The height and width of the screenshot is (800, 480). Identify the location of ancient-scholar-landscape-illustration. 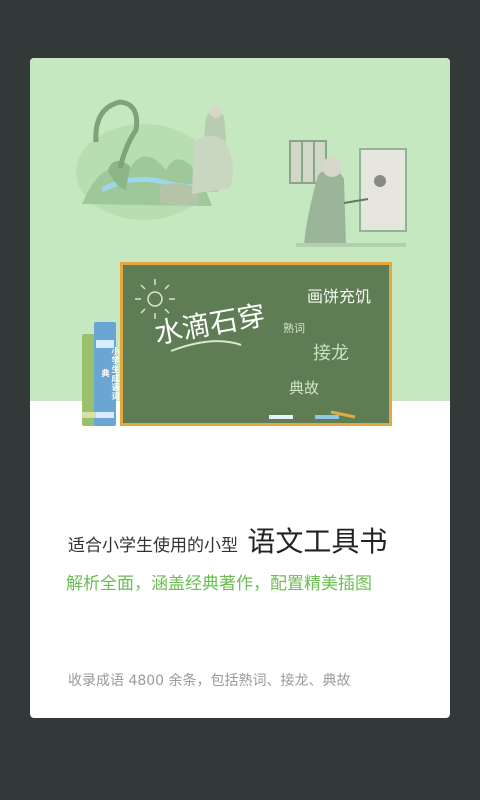
(154, 159).